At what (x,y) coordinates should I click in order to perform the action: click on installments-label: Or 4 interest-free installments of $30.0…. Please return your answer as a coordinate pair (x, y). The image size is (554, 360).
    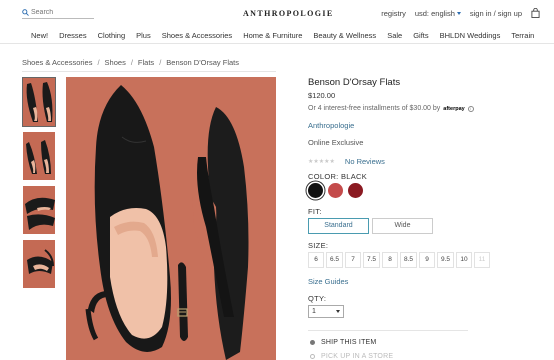
    Looking at the image, I should click on (374, 108).